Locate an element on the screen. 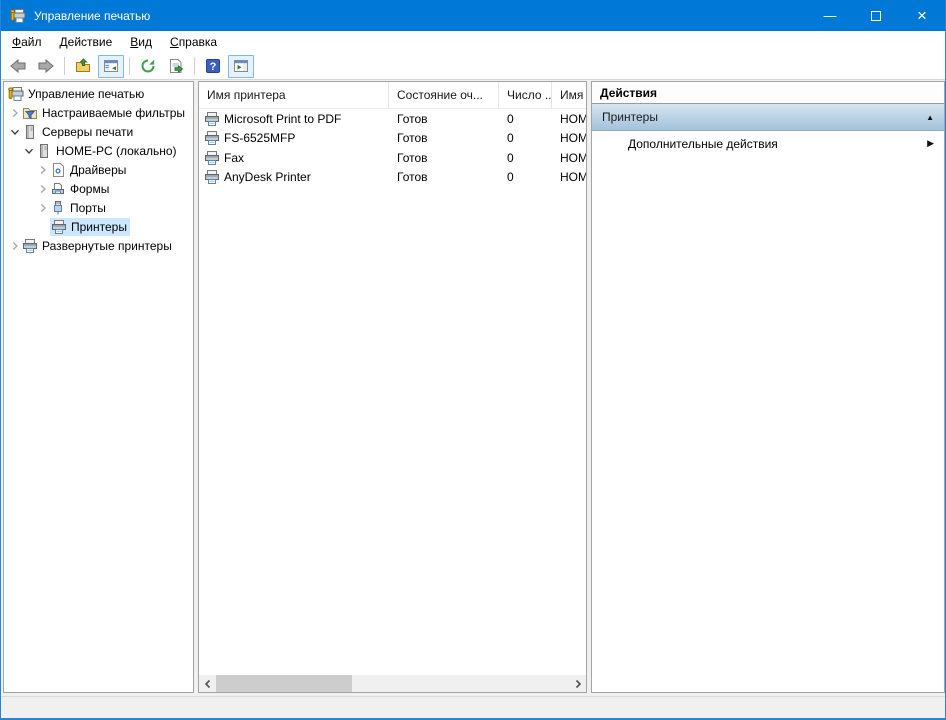 The height and width of the screenshot is (720, 946). help-button is located at coordinates (213, 66).